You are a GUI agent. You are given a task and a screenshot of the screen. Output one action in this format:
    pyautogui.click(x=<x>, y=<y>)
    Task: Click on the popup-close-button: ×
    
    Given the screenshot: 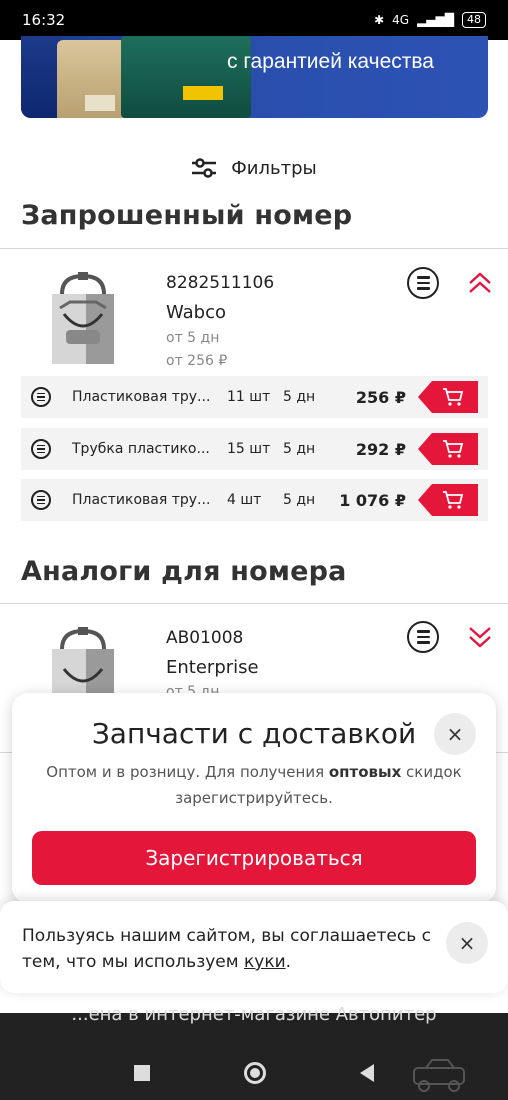 What is the action you would take?
    pyautogui.click(x=455, y=734)
    